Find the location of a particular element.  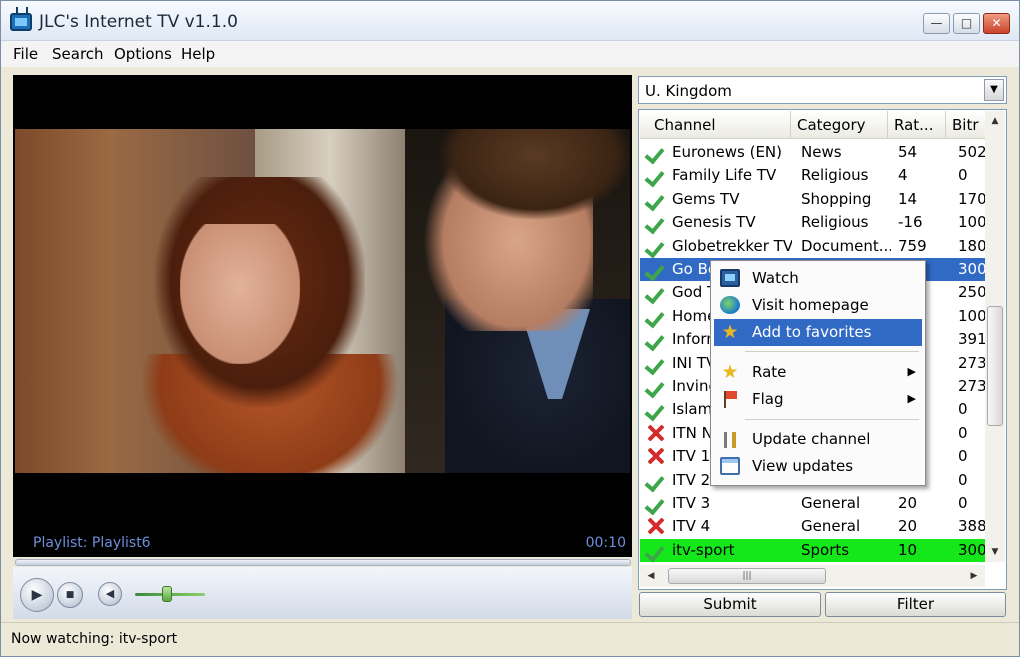

channel-list-hscroll: ◀ ||| ▶ is located at coordinates (812, 576).